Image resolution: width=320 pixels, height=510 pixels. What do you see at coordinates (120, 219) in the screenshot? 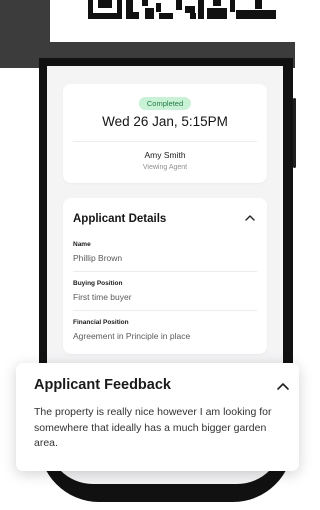
I see `applicant-details-title: Applicant Details` at bounding box center [120, 219].